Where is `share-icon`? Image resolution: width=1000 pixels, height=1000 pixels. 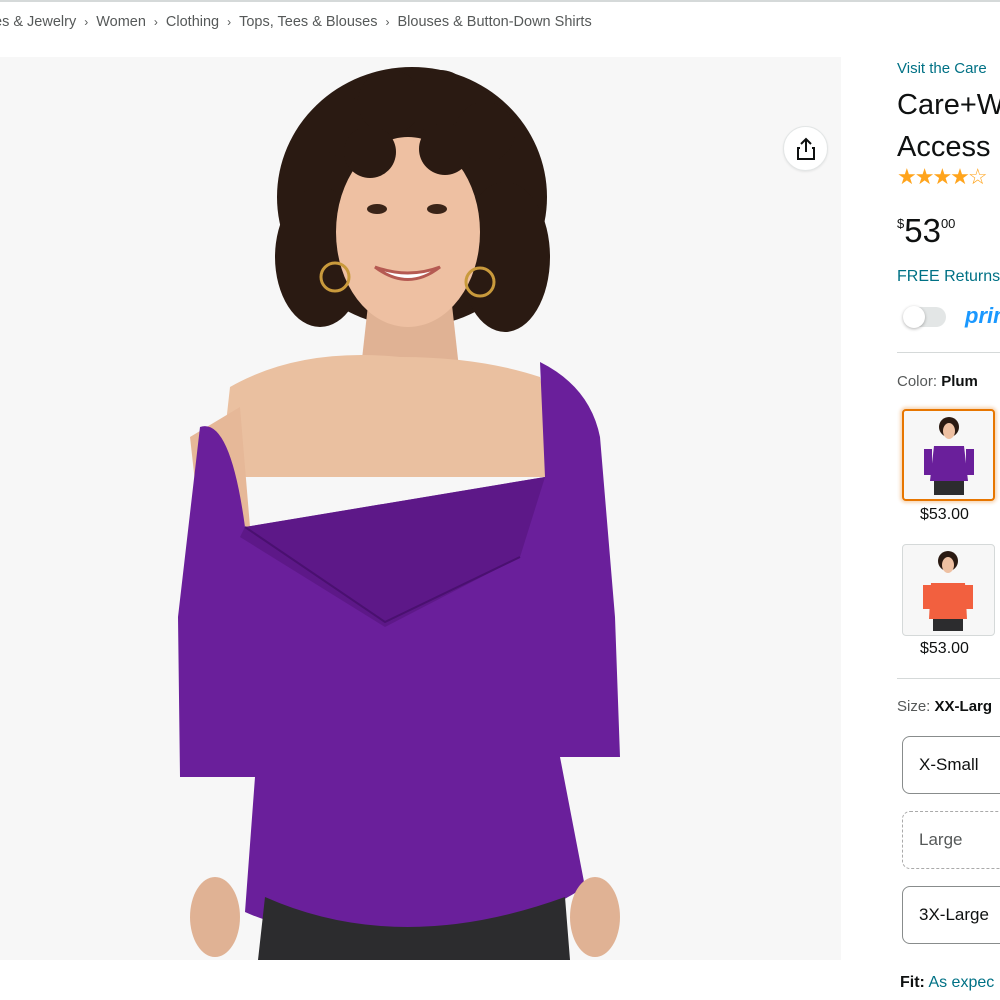 share-icon is located at coordinates (805, 148).